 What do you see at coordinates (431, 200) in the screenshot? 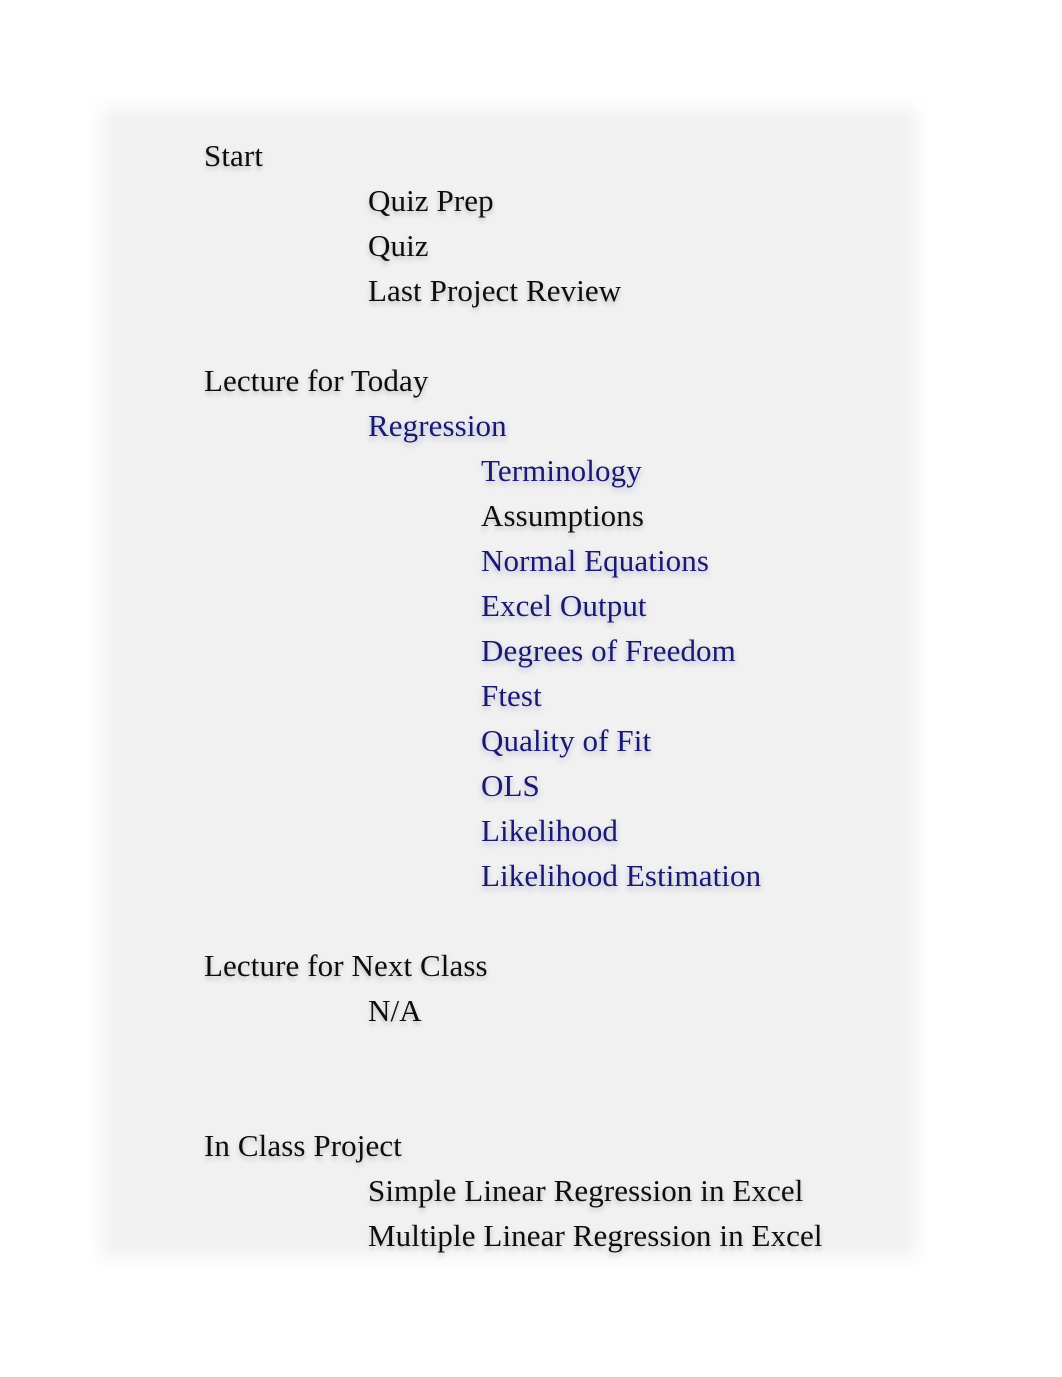
I see `outline-item: Quiz Prep` at bounding box center [431, 200].